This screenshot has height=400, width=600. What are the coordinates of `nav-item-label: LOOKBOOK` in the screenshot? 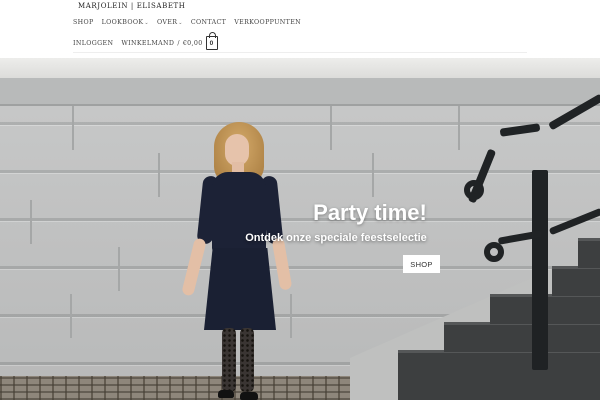 It's located at (122, 22).